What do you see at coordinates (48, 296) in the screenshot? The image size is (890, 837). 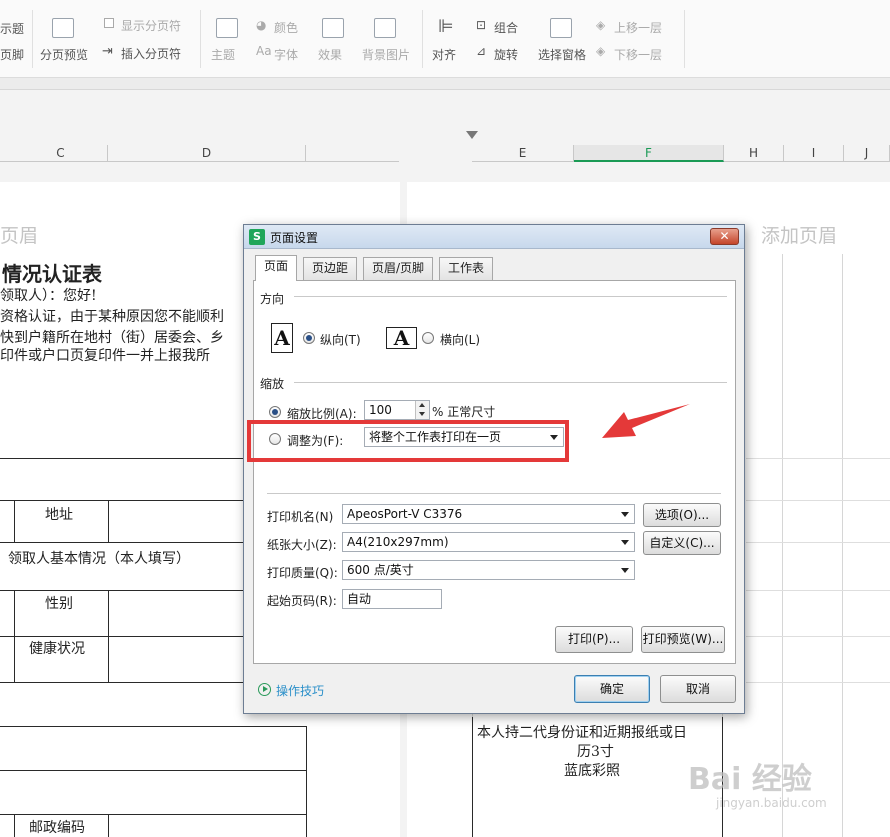 I see `document-line-1: 领取人）：您好!` at bounding box center [48, 296].